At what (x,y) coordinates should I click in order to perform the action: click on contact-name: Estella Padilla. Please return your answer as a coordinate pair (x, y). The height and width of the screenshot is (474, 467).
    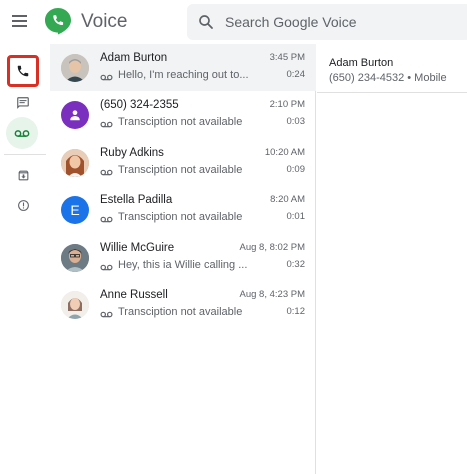
    Looking at the image, I should click on (136, 200).